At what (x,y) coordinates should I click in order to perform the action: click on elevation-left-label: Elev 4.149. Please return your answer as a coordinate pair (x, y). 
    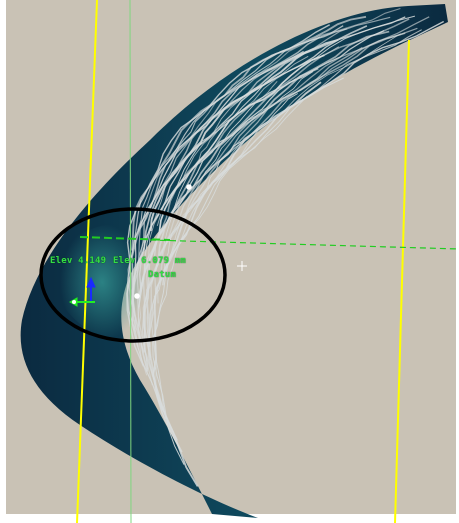
    Looking at the image, I should click on (78, 261).